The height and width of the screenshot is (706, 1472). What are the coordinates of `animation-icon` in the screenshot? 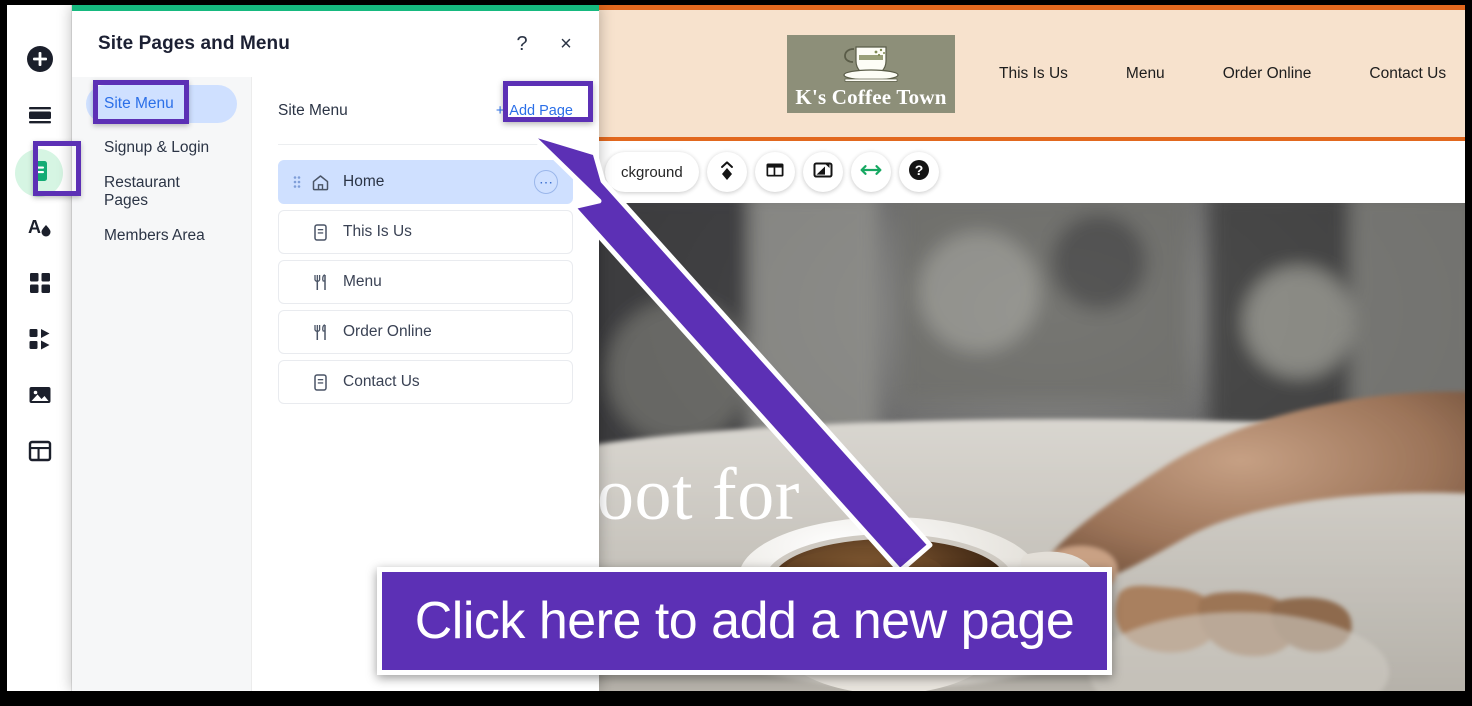 It's located at (727, 172).